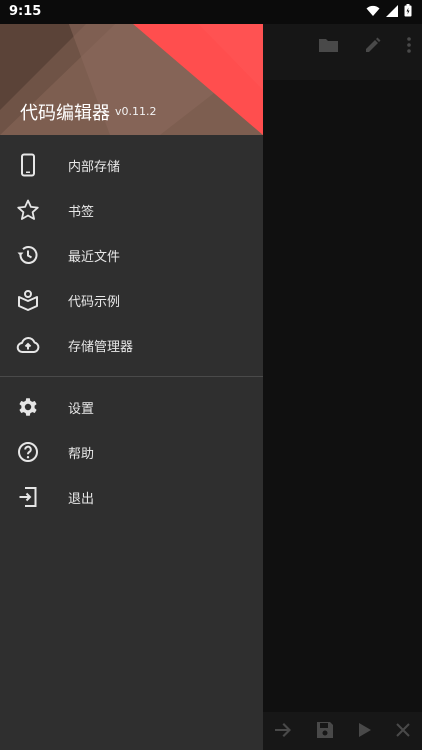  What do you see at coordinates (28, 165) in the screenshot?
I see `phone-icon` at bounding box center [28, 165].